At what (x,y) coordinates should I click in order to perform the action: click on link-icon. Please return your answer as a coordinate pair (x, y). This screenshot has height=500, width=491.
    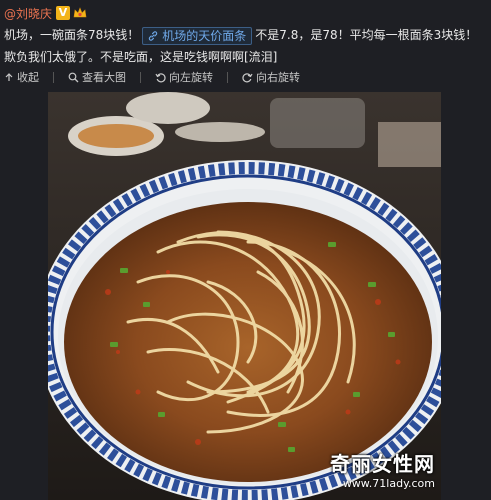
    Looking at the image, I should click on (153, 35).